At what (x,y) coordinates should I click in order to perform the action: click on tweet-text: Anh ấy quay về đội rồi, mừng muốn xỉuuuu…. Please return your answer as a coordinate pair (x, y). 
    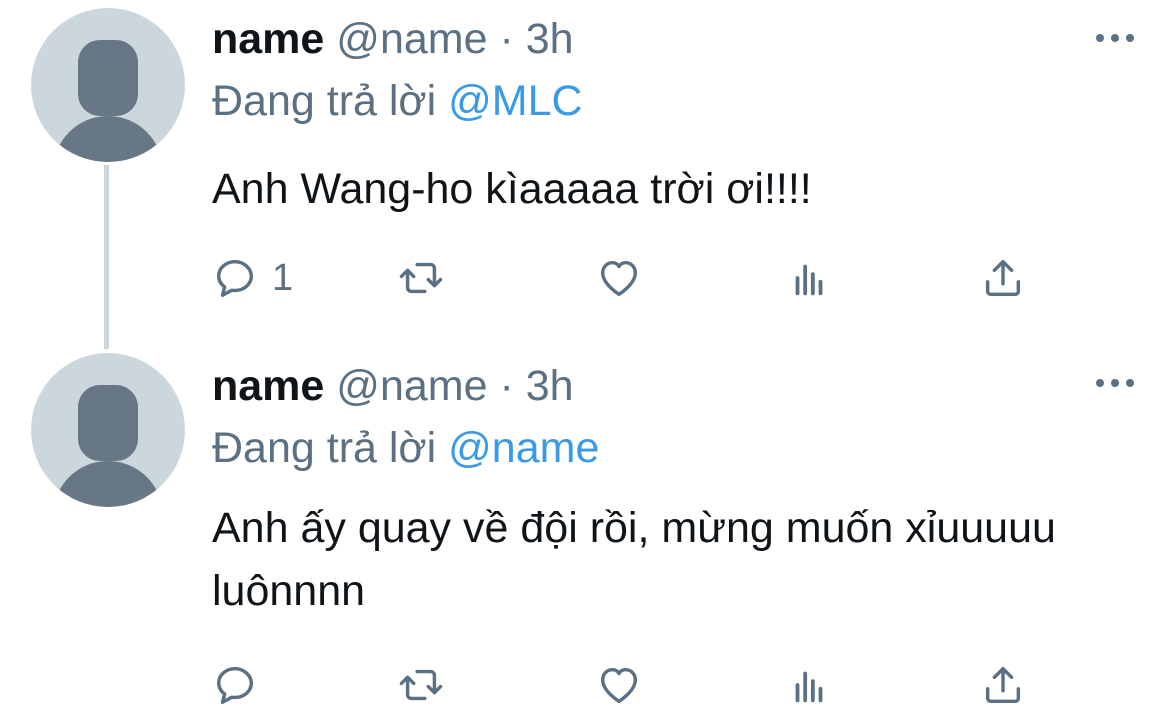
    Looking at the image, I should click on (634, 559).